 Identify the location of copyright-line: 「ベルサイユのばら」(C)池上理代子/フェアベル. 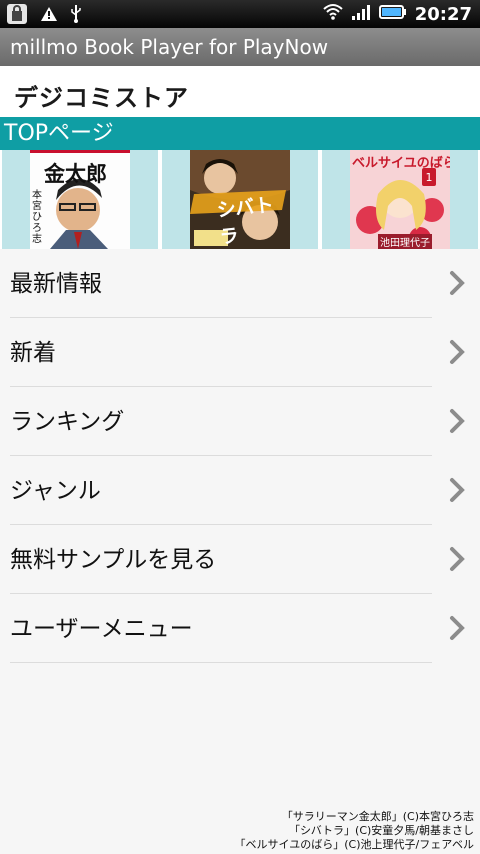
(354, 844).